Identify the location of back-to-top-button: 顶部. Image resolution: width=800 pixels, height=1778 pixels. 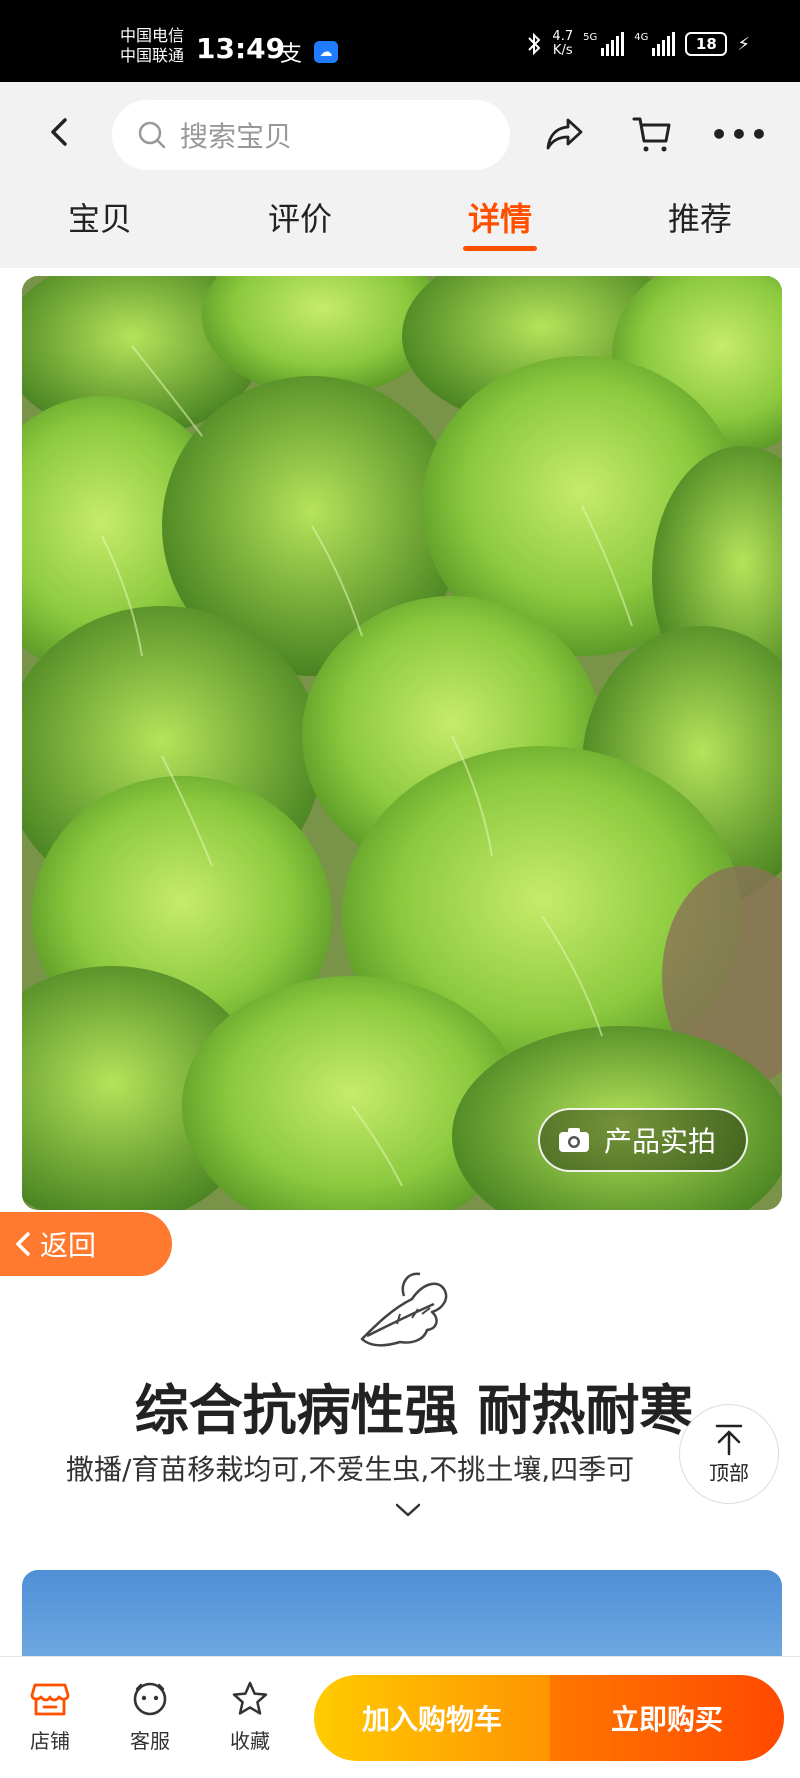
(729, 1454).